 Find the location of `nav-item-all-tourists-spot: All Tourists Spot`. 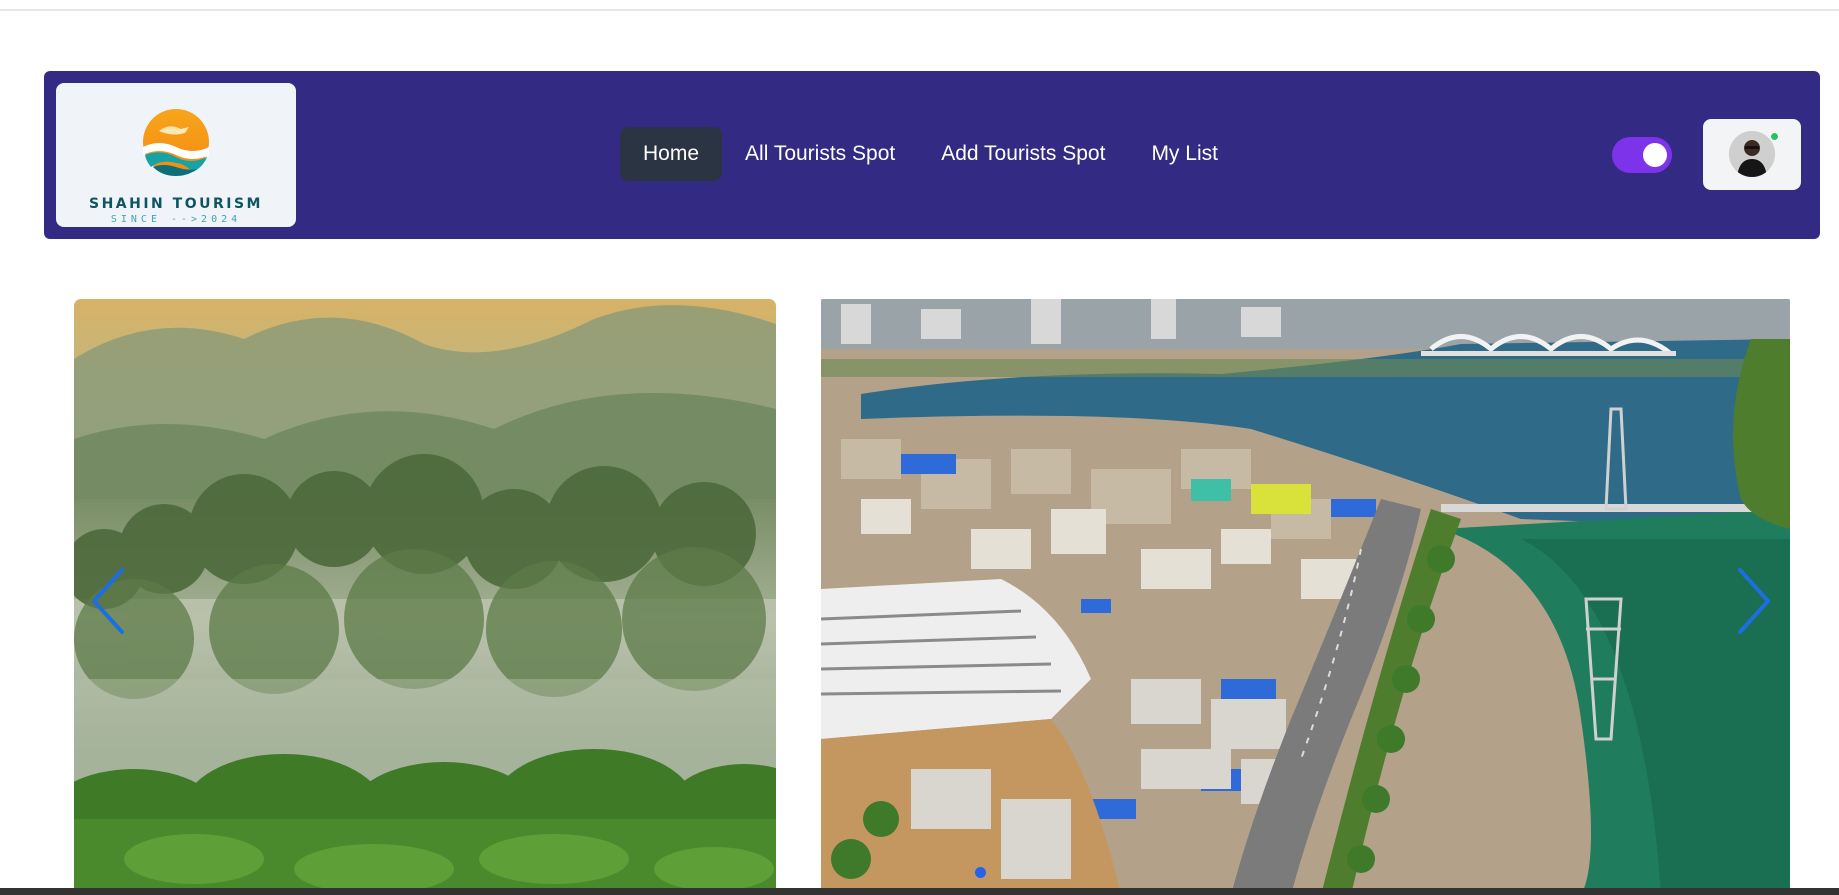

nav-item-all-tourists-spot: All Tourists Spot is located at coordinates (820, 154).